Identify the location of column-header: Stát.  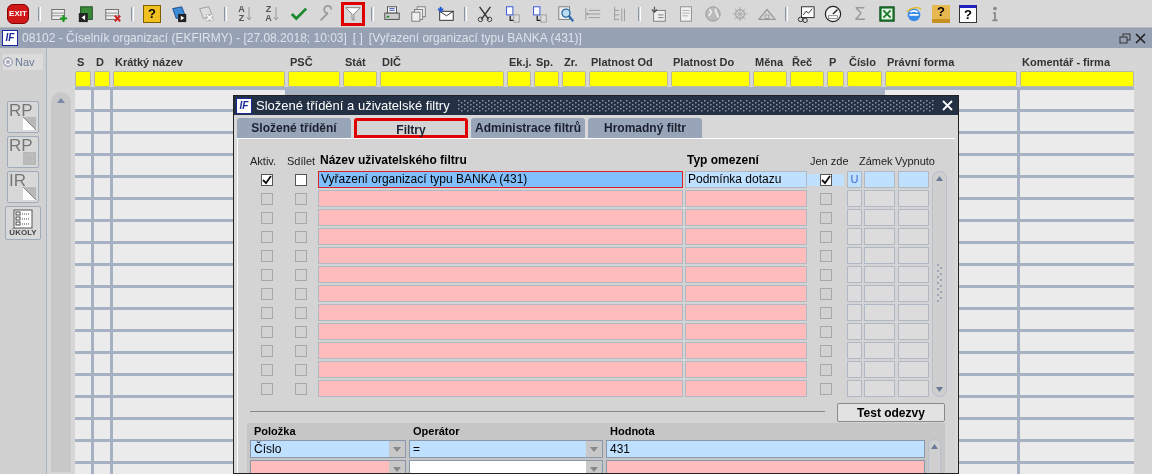
(360, 62).